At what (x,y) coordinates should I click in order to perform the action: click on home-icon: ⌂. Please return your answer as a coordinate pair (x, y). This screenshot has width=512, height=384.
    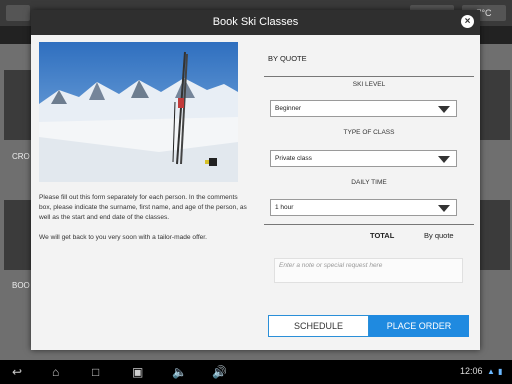
    Looking at the image, I should click on (55, 372).